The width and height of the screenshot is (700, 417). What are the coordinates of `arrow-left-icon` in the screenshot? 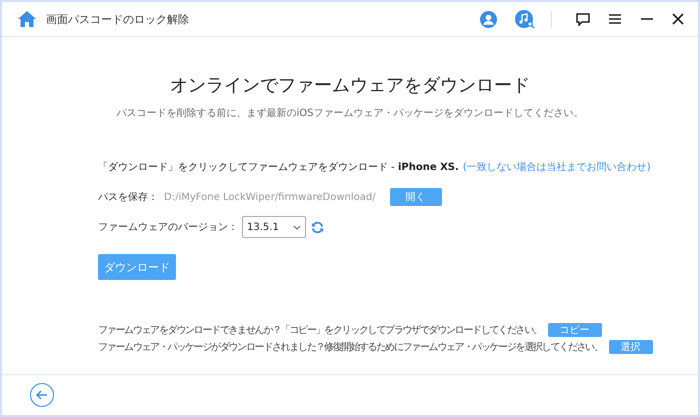 It's located at (42, 395).